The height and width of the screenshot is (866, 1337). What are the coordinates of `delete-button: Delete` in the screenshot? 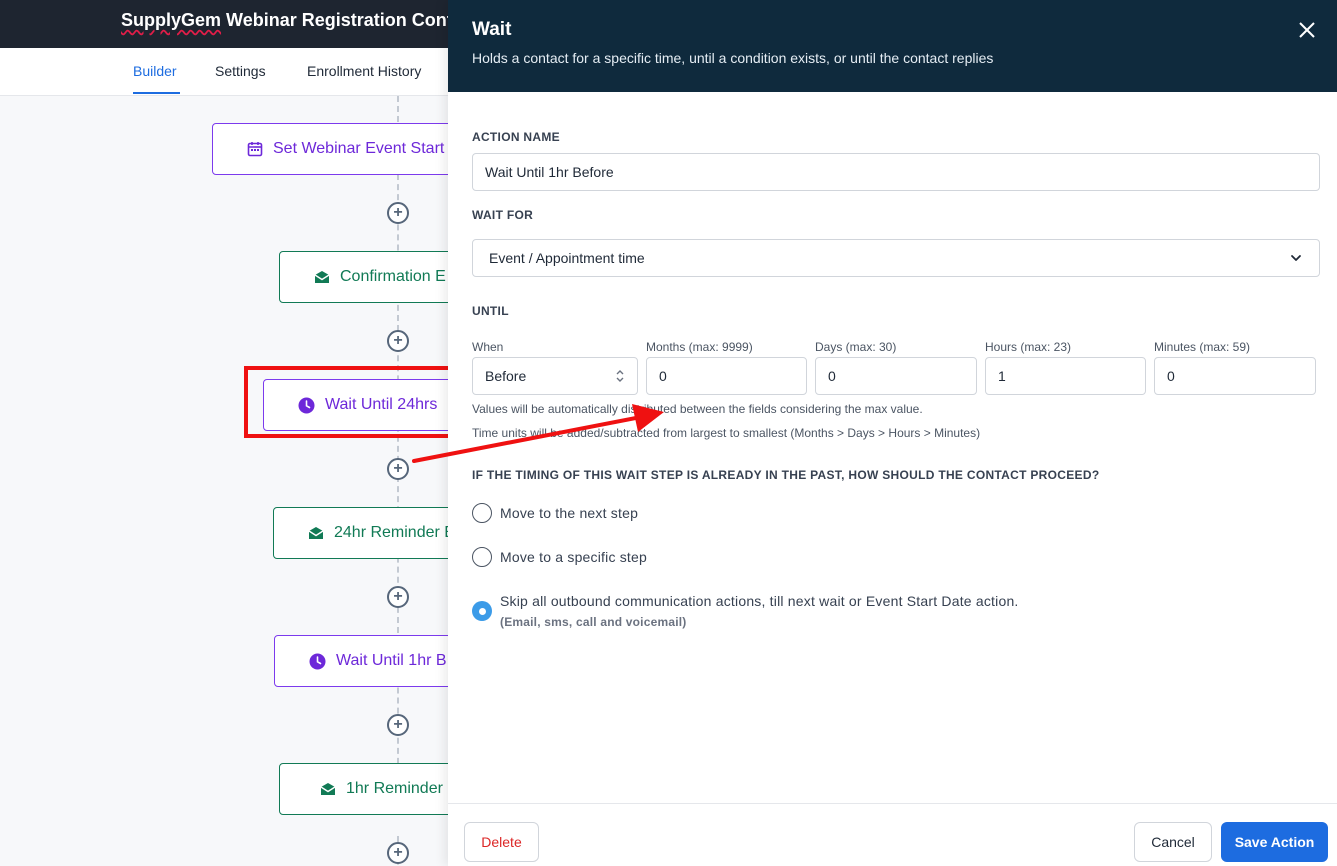 It's located at (501, 842).